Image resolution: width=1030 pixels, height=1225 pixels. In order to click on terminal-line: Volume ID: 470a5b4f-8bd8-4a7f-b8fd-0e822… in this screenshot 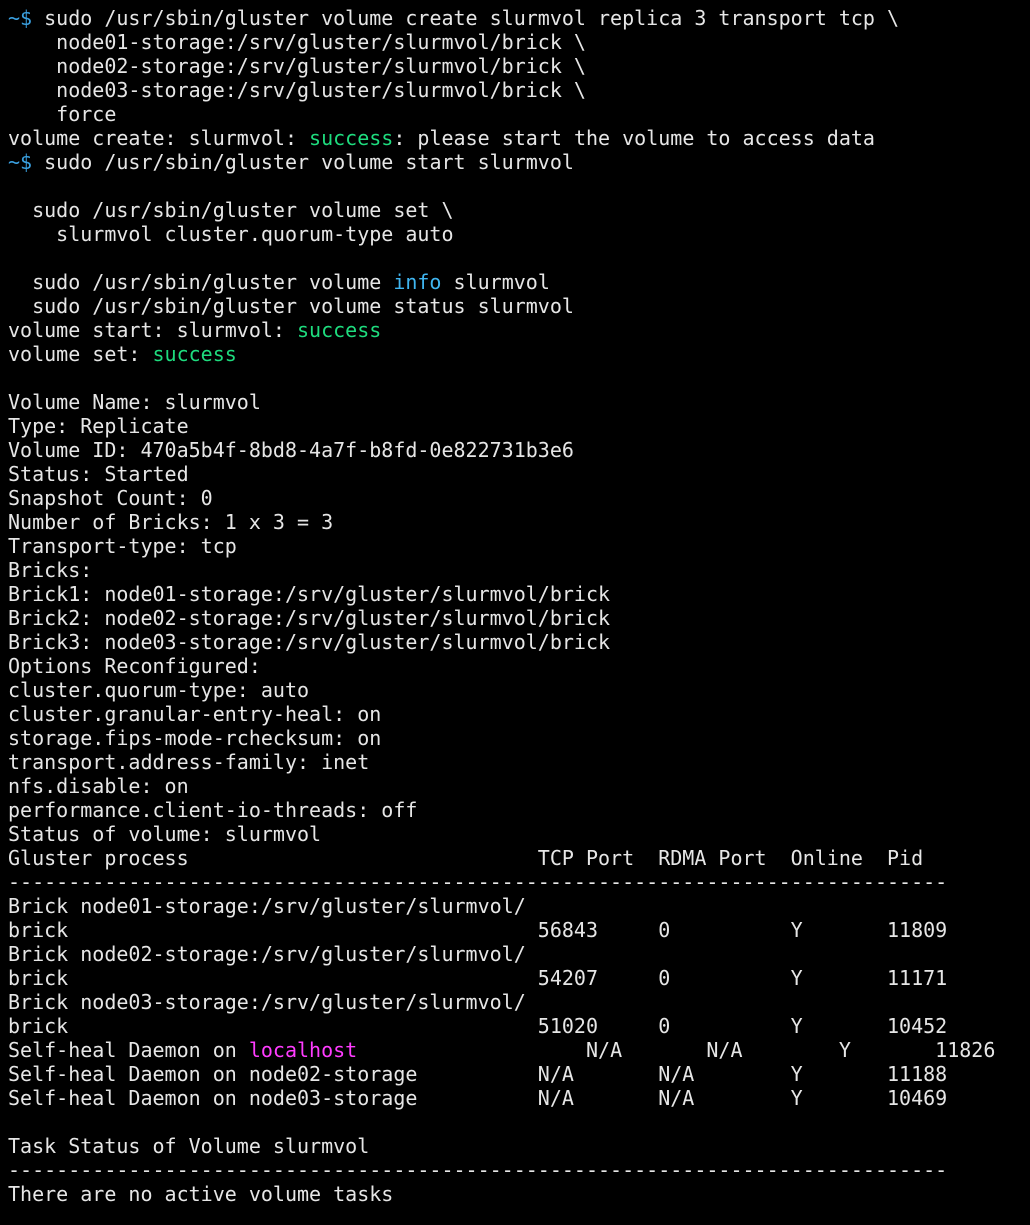, I will do `click(518, 450)`.